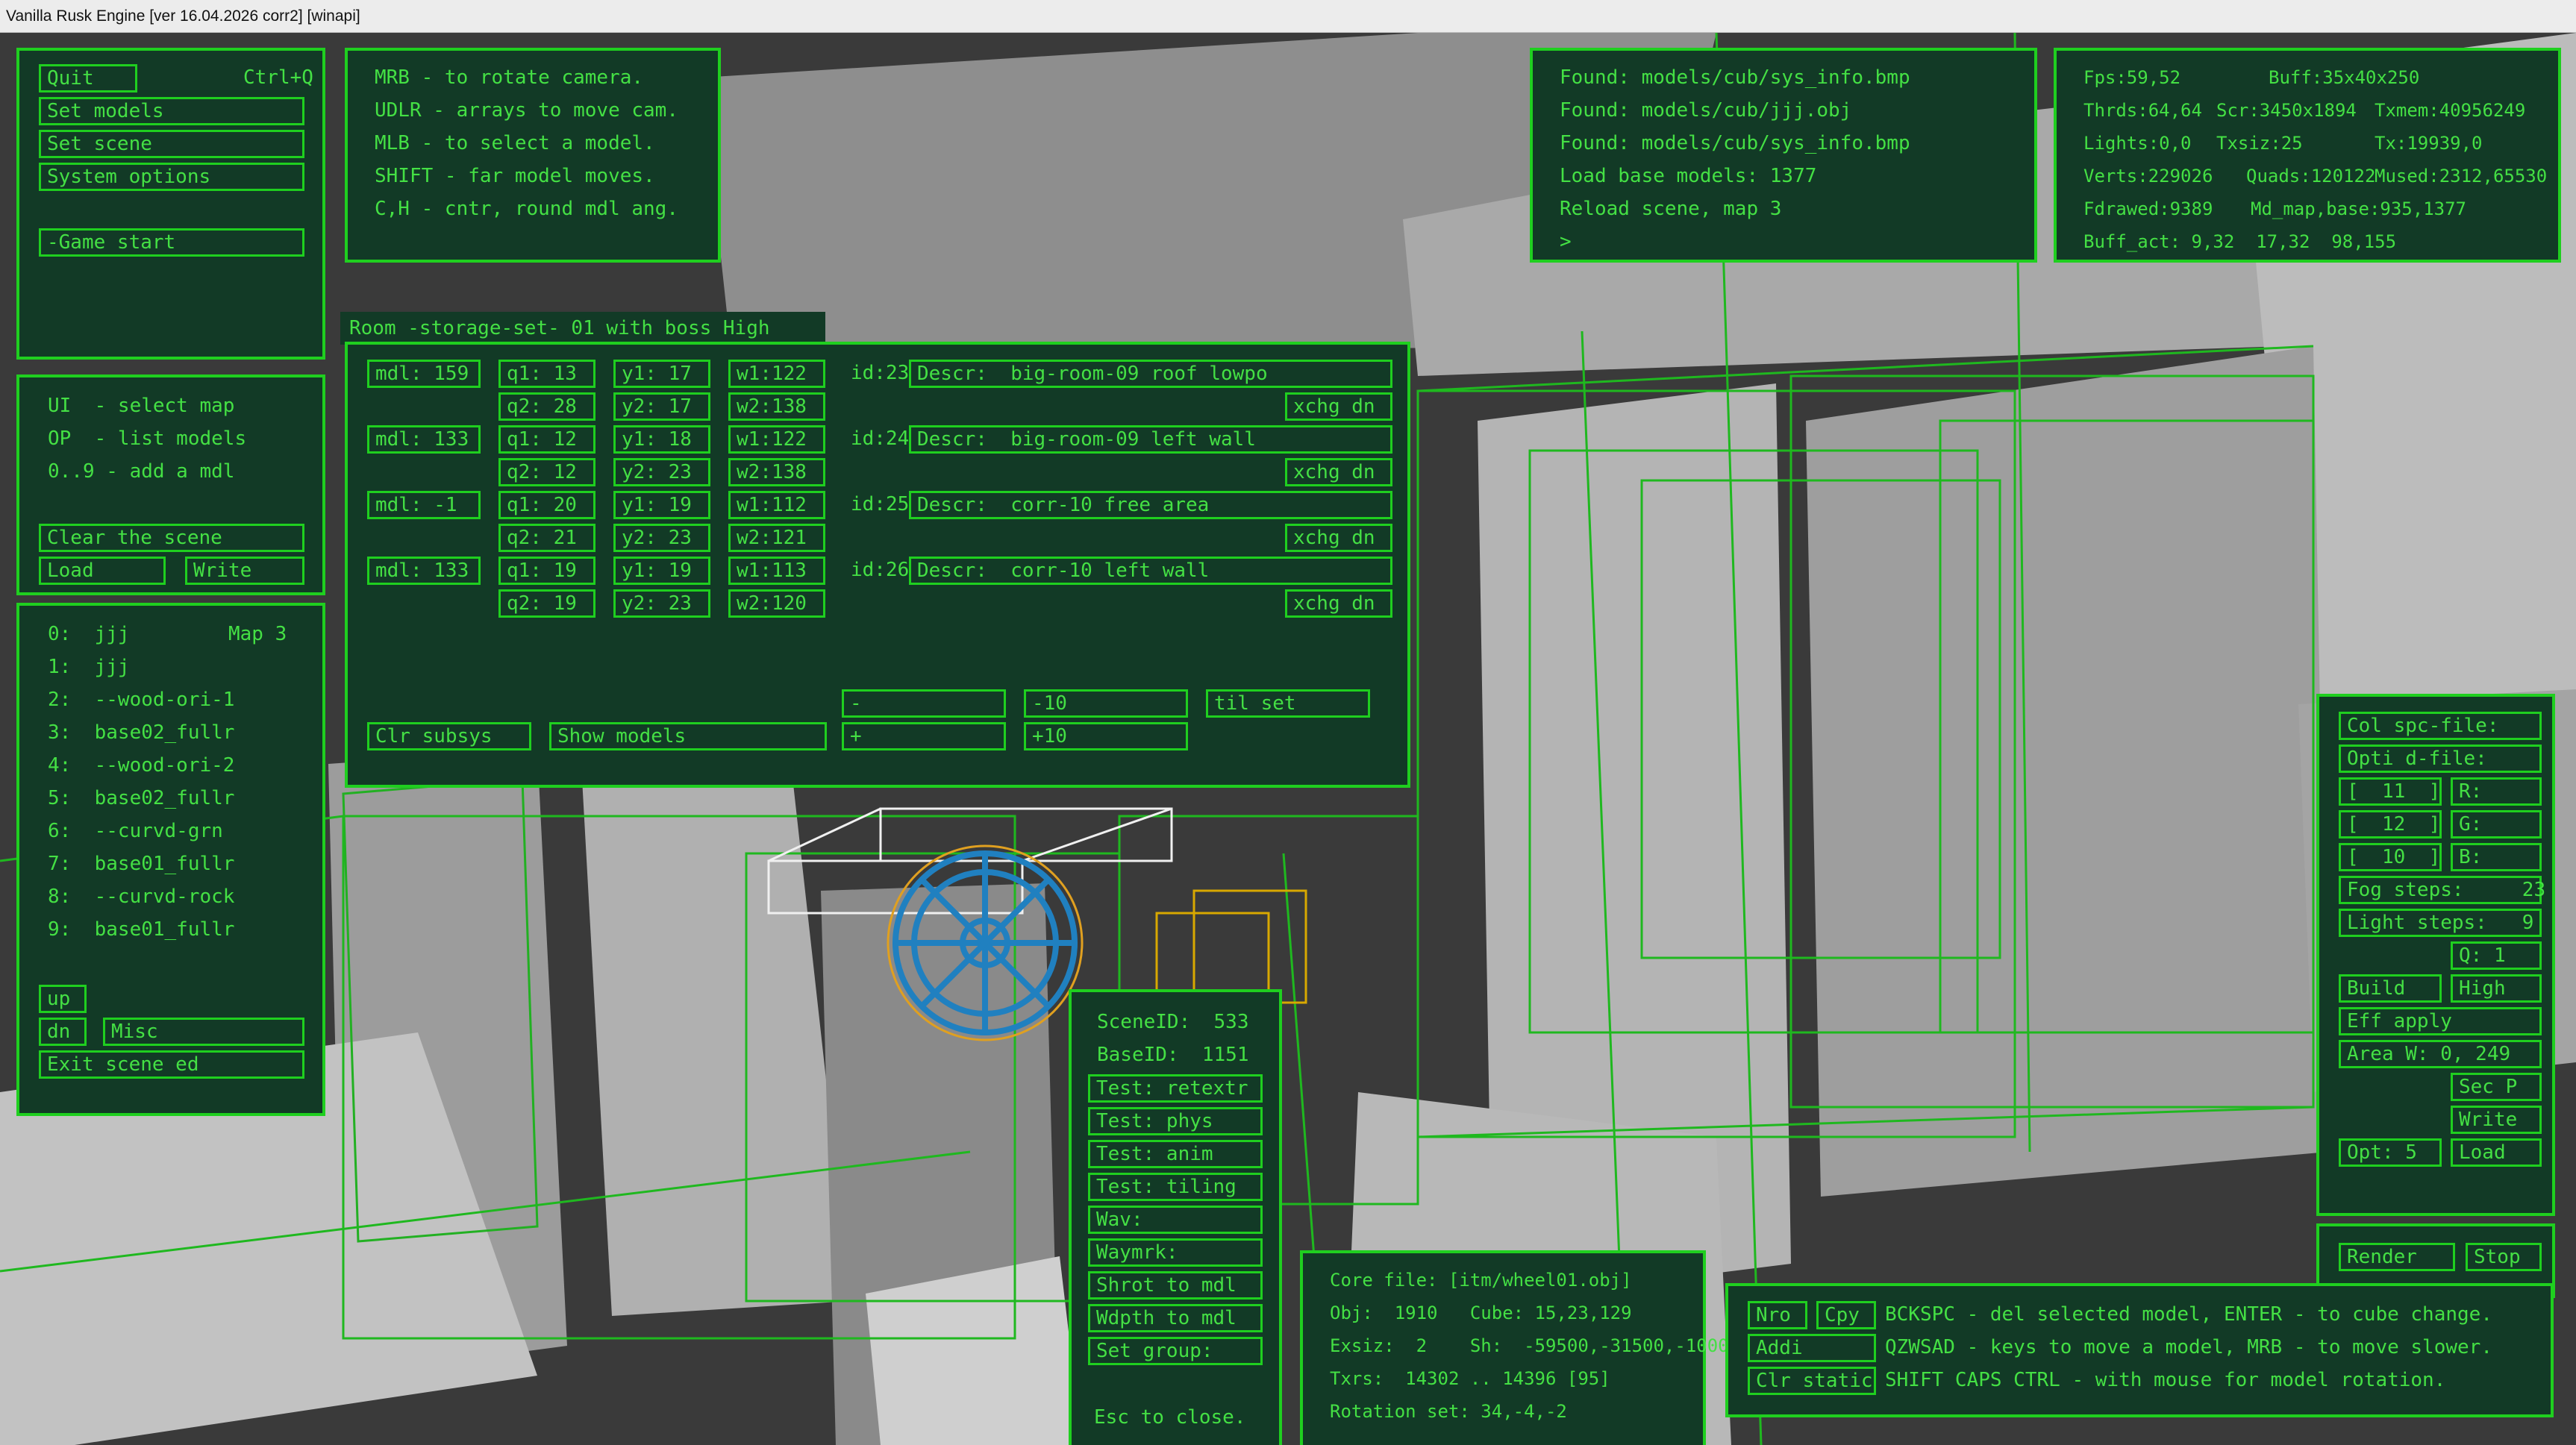 The image size is (2576, 1445). Describe the element at coordinates (2390, 792) in the screenshot. I see `r-value-field: [ 11 ]` at that location.